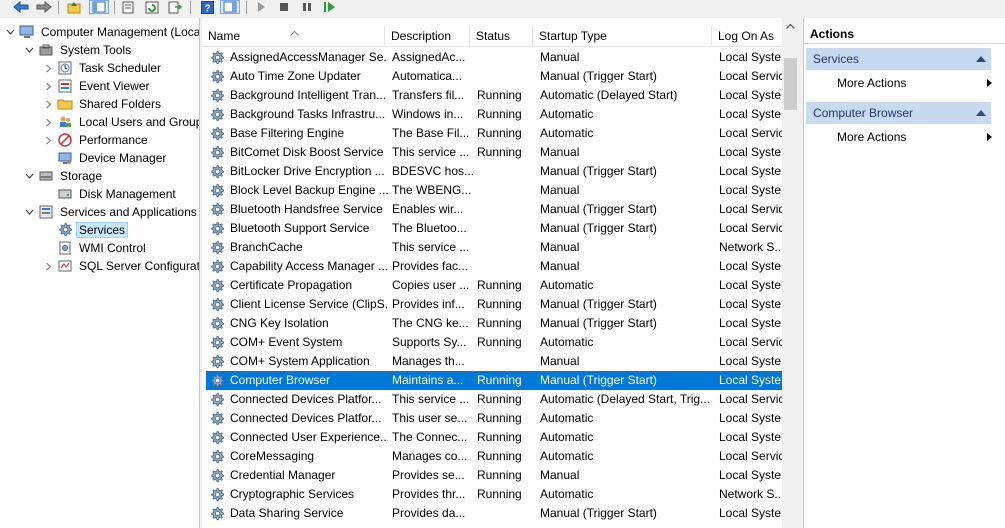 This screenshot has height=528, width=1005. I want to click on column-status: Status, so click(501, 36).